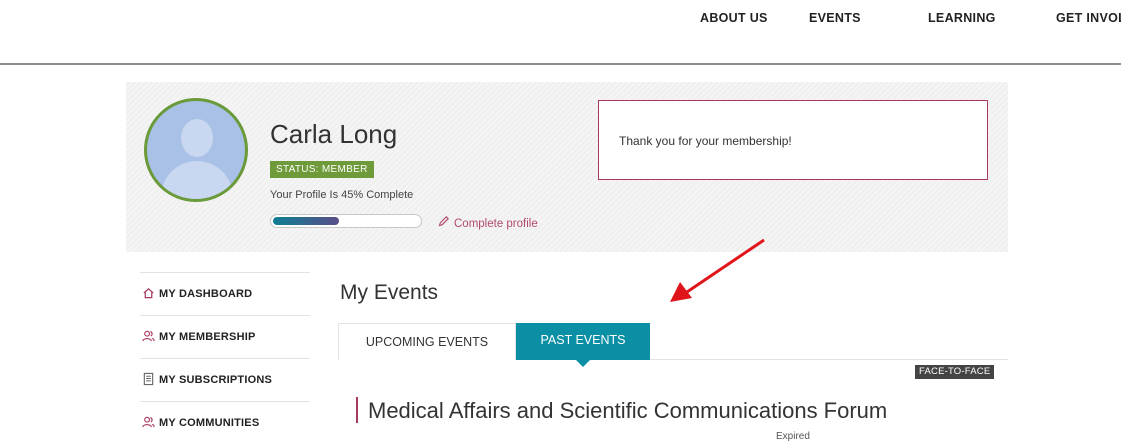 Image resolution: width=1121 pixels, height=444 pixels. What do you see at coordinates (583, 340) in the screenshot?
I see `tab-past-events-label: PAST EVENTS` at bounding box center [583, 340].